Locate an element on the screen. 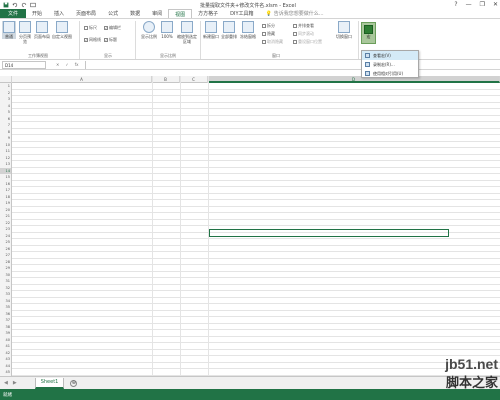 The height and width of the screenshot is (400, 500). custom-views-button: 自定义视图 is located at coordinates (62, 30).